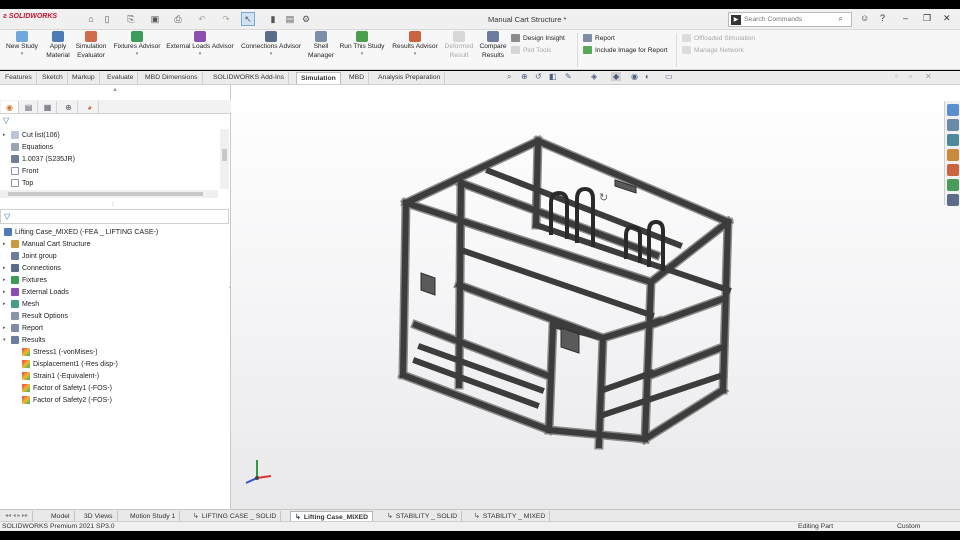 The width and height of the screenshot is (960, 540). I want to click on close-viewport-icon: ✕, so click(928, 76).